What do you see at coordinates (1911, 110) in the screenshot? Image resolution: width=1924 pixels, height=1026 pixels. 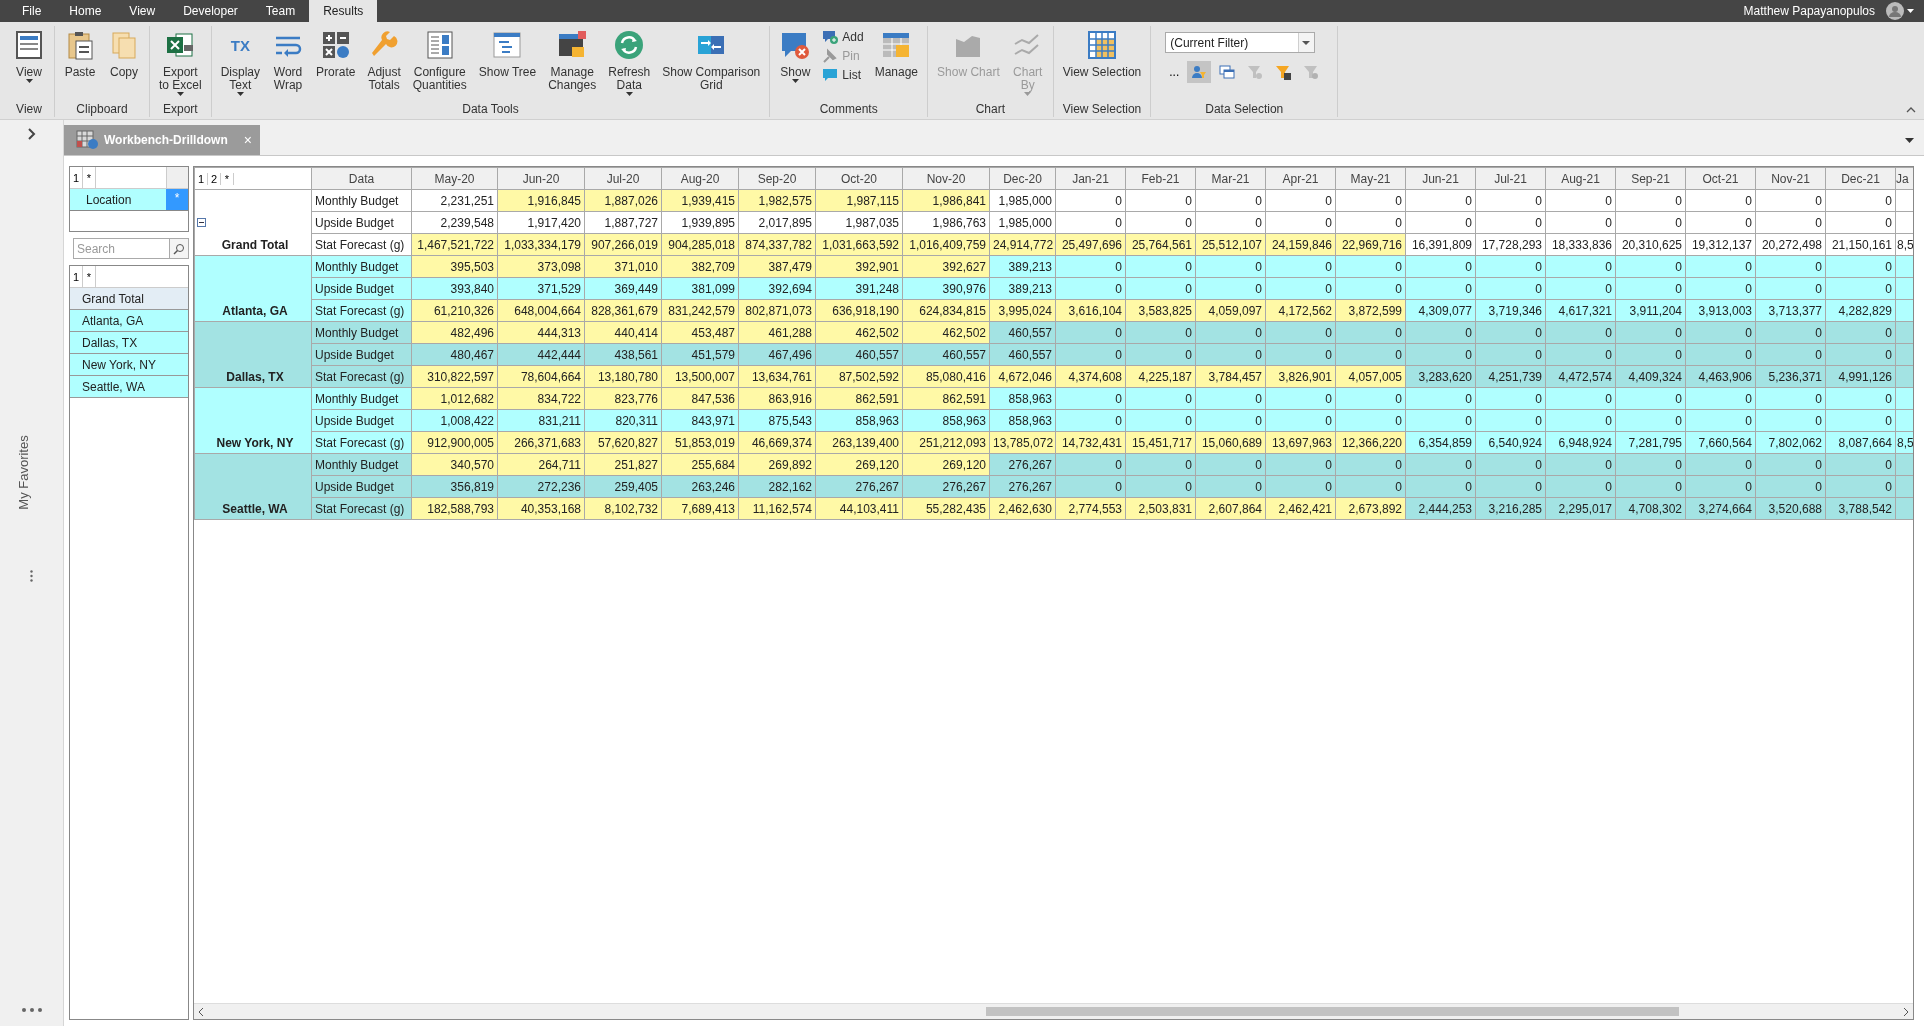 I see `collapse-ribbon-icon` at bounding box center [1911, 110].